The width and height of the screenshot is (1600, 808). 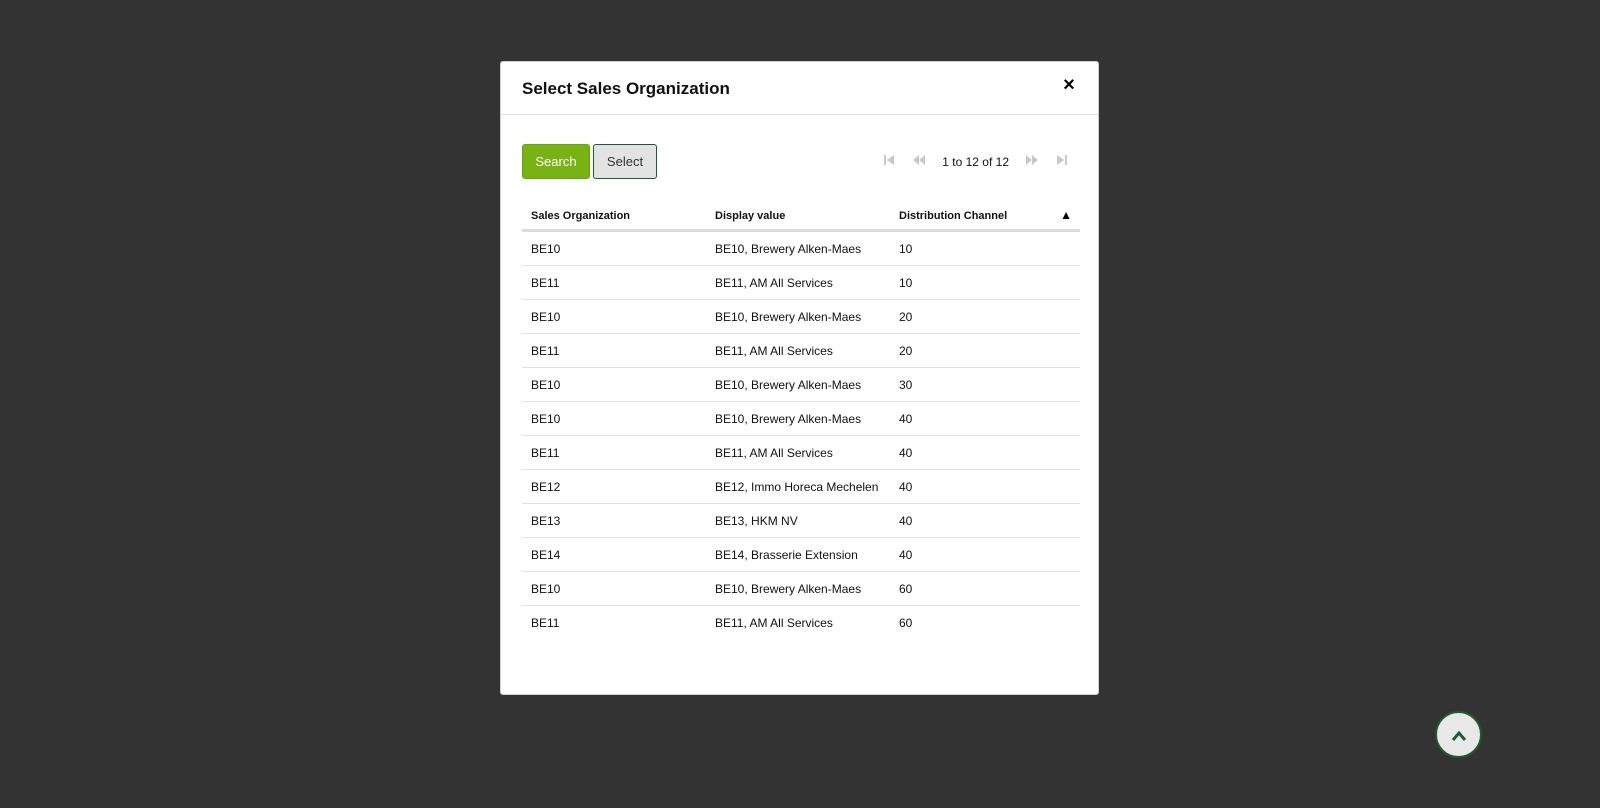 I want to click on cell-display-value: BE14, Brasserie Extension, so click(x=786, y=555).